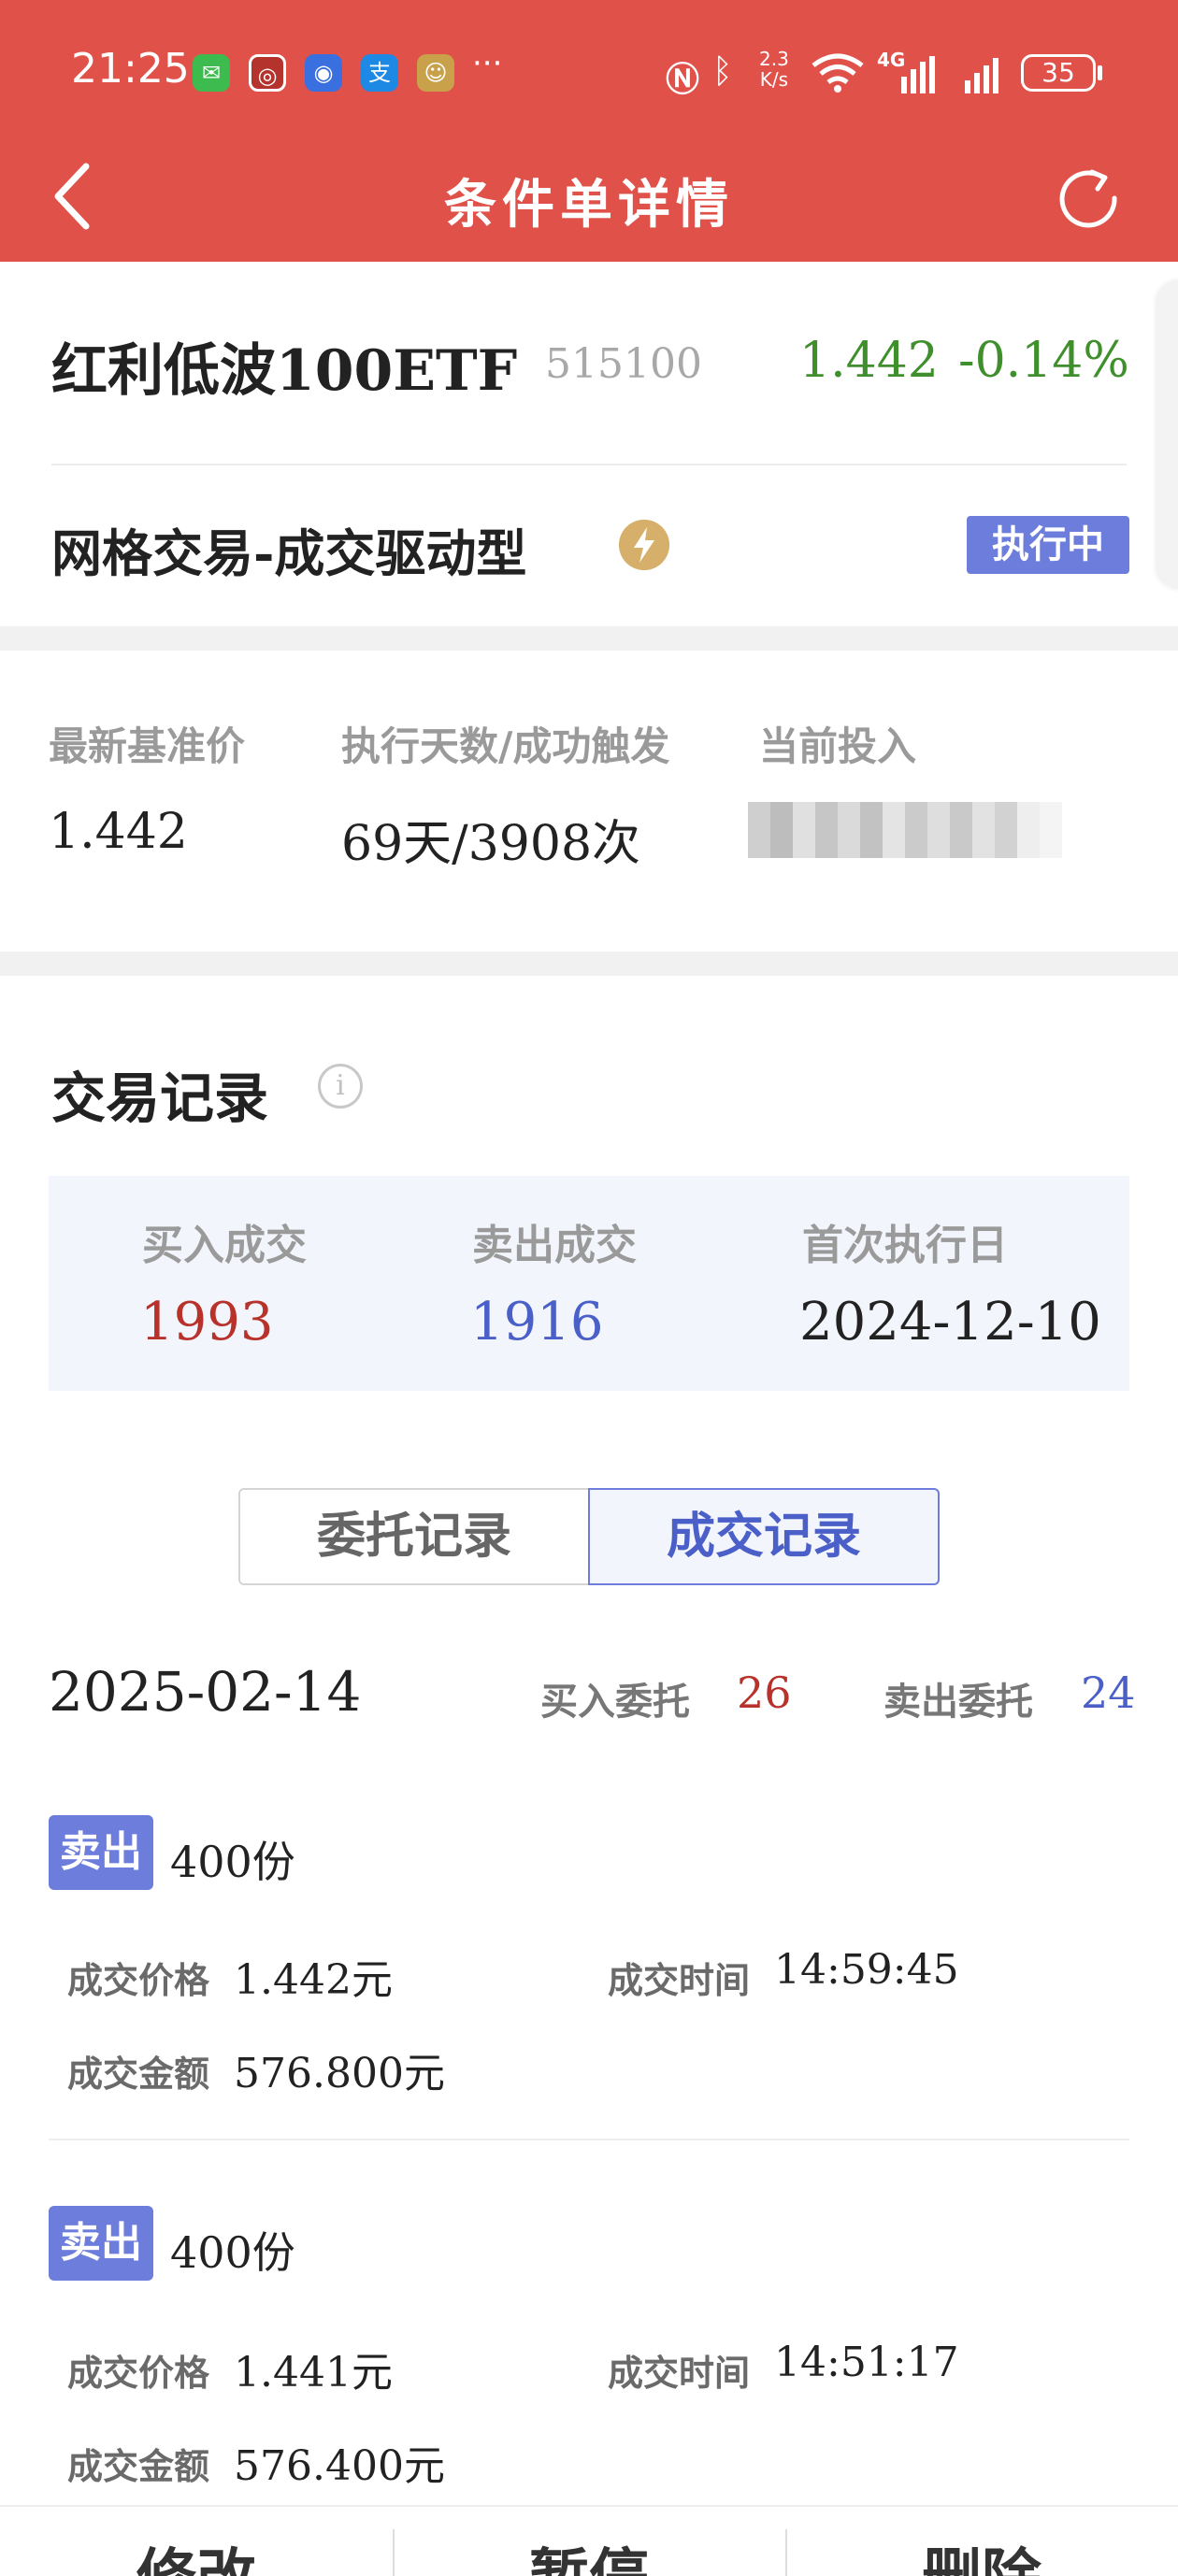  What do you see at coordinates (436, 73) in the screenshot?
I see `game-icon: ☺` at bounding box center [436, 73].